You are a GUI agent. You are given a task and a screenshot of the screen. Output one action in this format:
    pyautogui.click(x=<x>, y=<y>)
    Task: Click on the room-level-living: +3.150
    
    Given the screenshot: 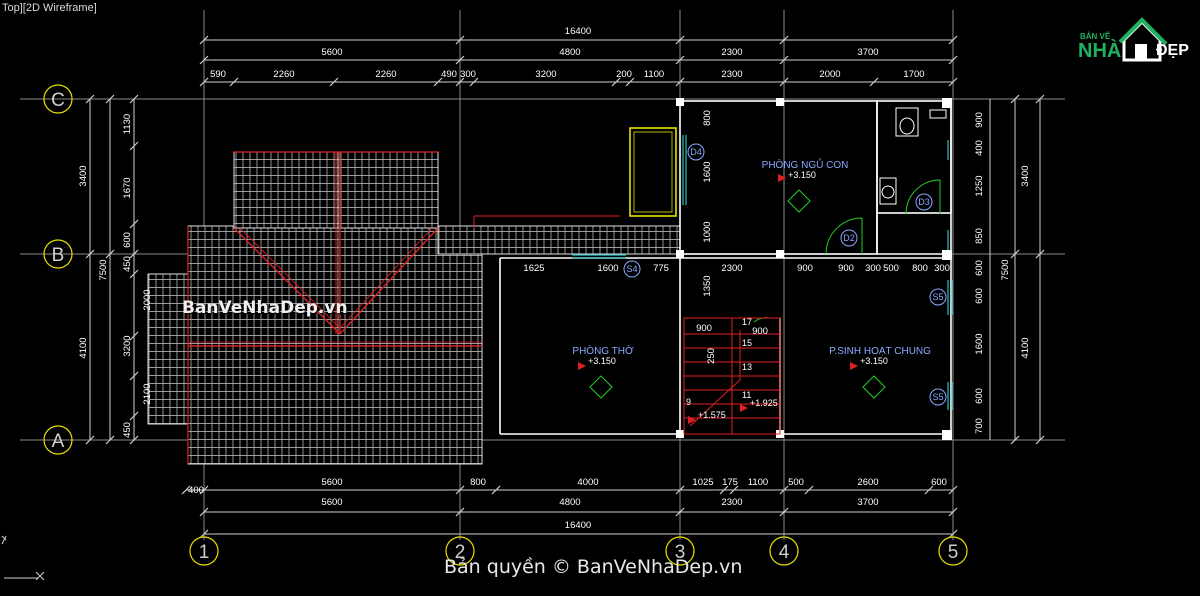 What is the action you would take?
    pyautogui.click(x=874, y=361)
    